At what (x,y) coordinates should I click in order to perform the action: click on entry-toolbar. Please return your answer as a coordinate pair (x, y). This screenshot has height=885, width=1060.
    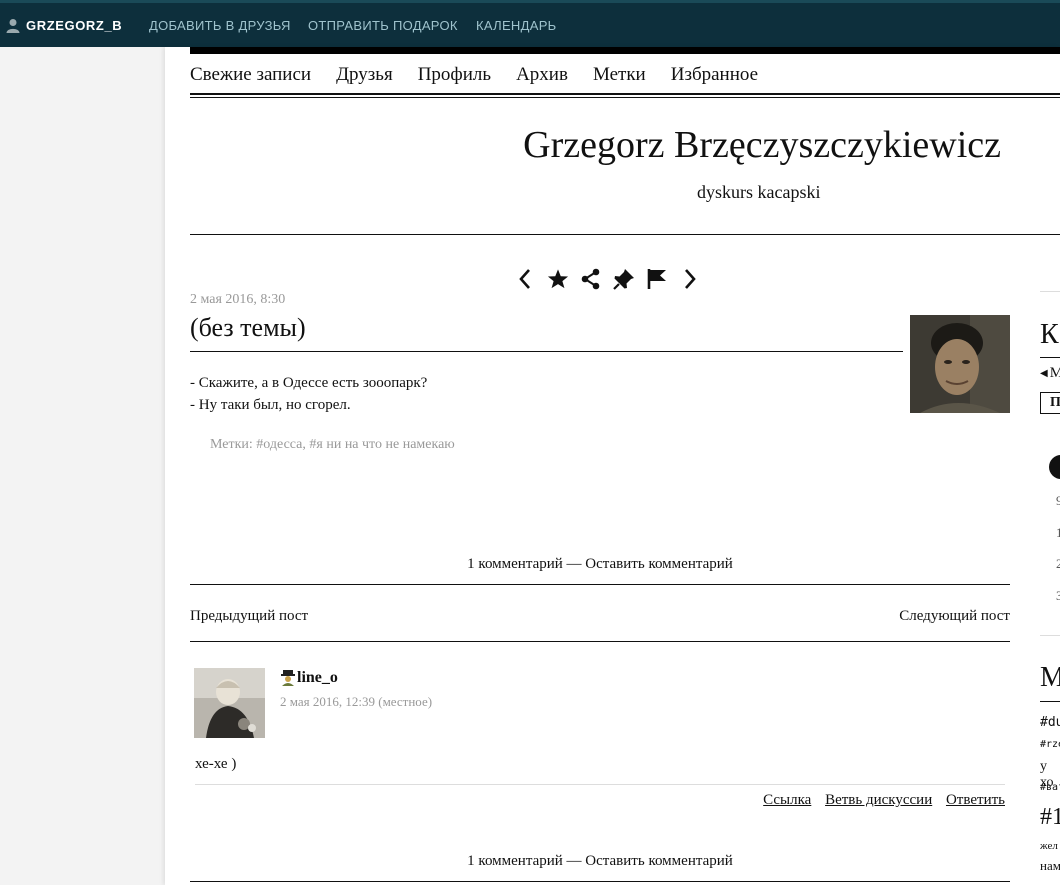
    Looking at the image, I should click on (607, 279).